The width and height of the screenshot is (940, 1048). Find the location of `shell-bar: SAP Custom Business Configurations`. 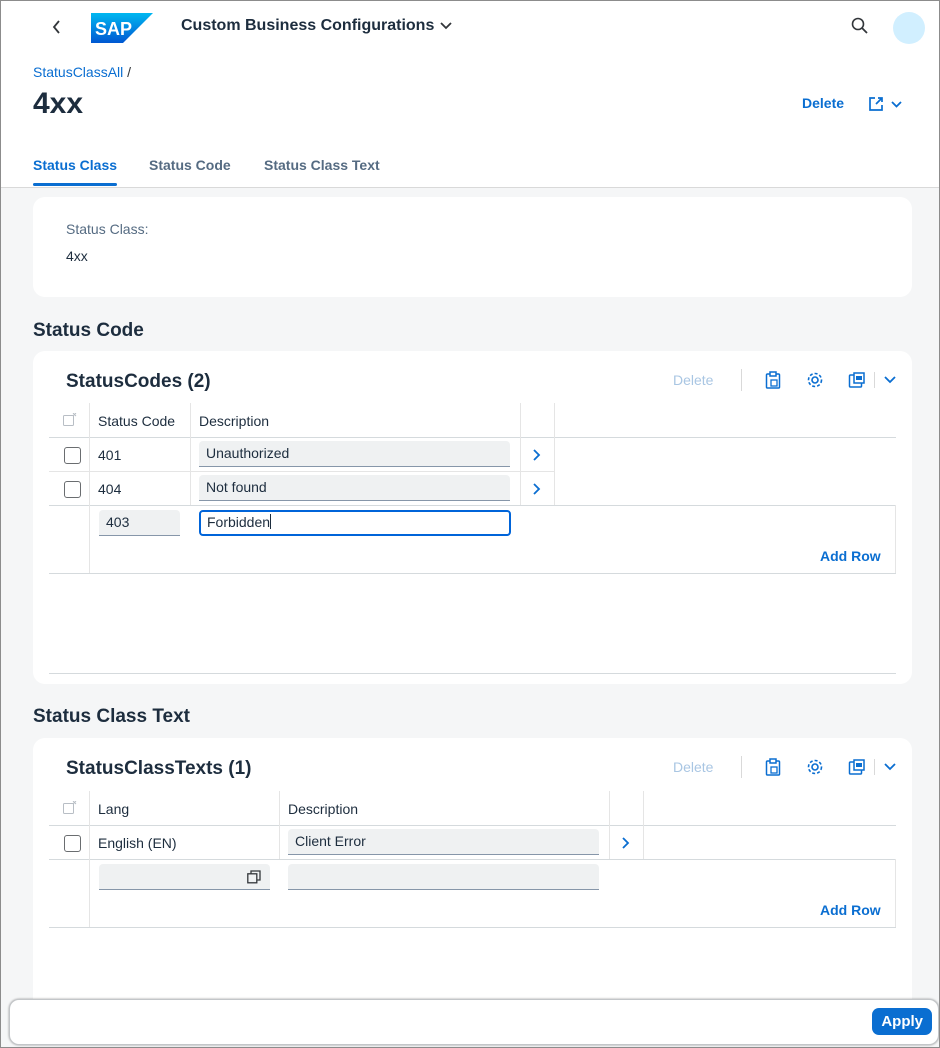

shell-bar: SAP Custom Business Configurations is located at coordinates (470, 27).